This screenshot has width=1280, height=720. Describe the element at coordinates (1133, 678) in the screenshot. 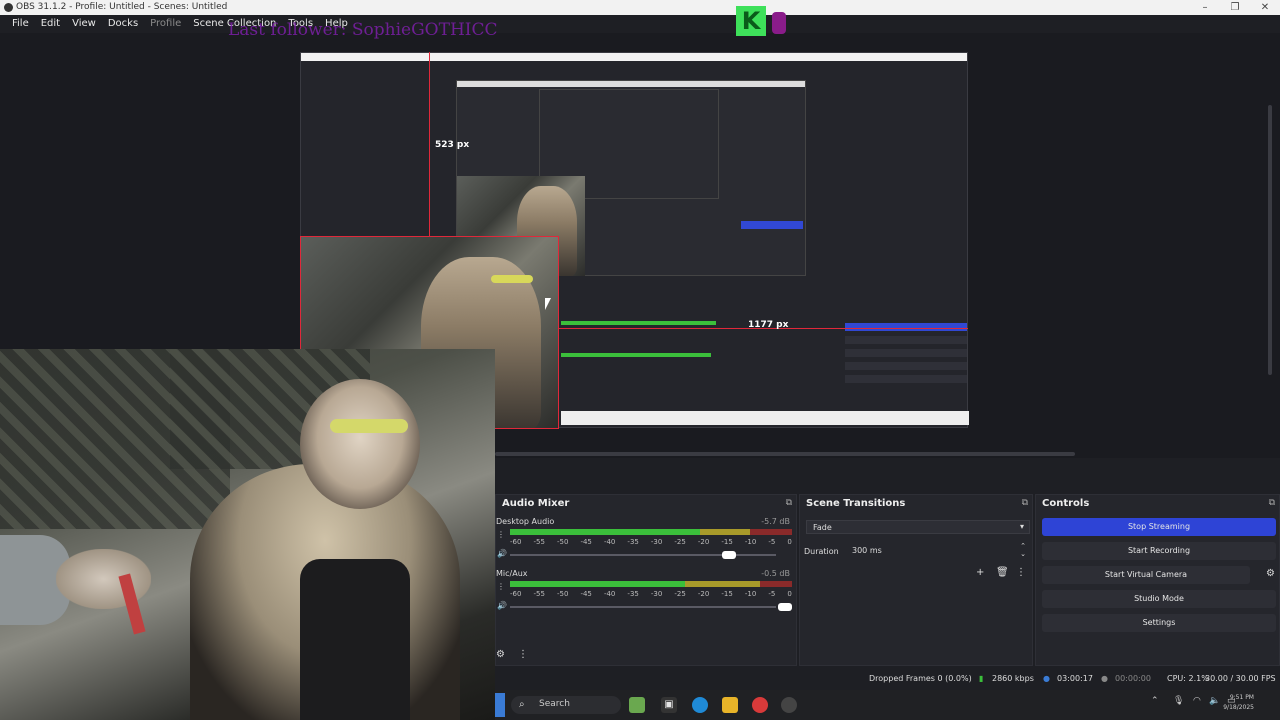

I see `record-time: 00:00:00` at that location.